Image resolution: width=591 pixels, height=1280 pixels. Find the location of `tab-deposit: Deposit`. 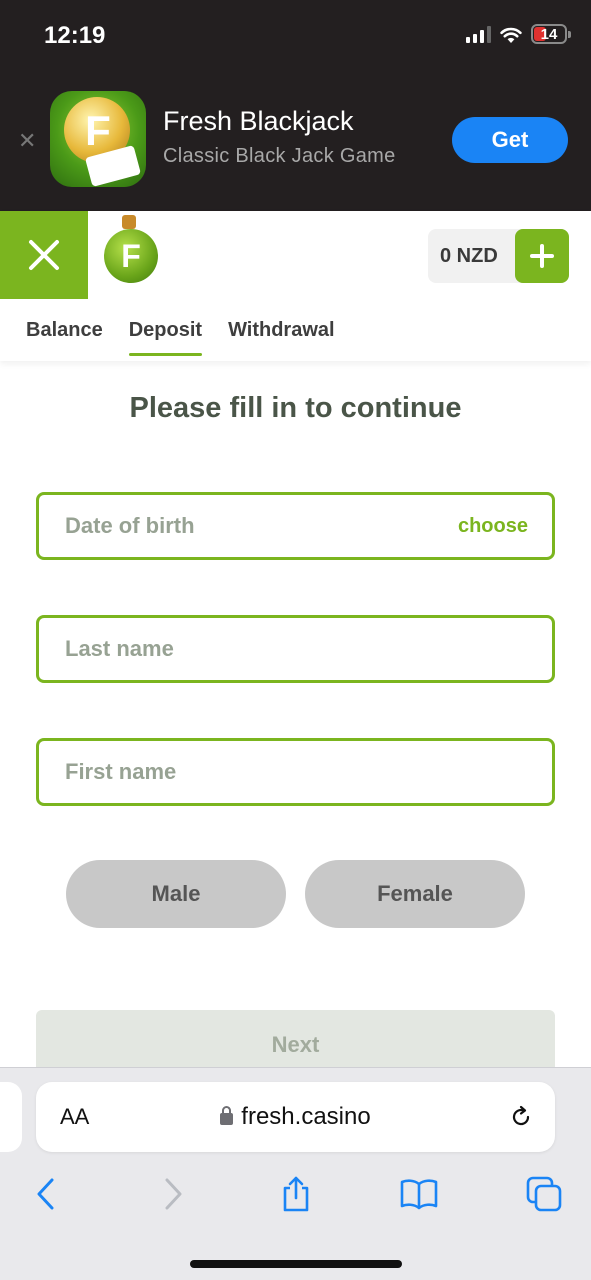

tab-deposit: Deposit is located at coordinates (165, 337).